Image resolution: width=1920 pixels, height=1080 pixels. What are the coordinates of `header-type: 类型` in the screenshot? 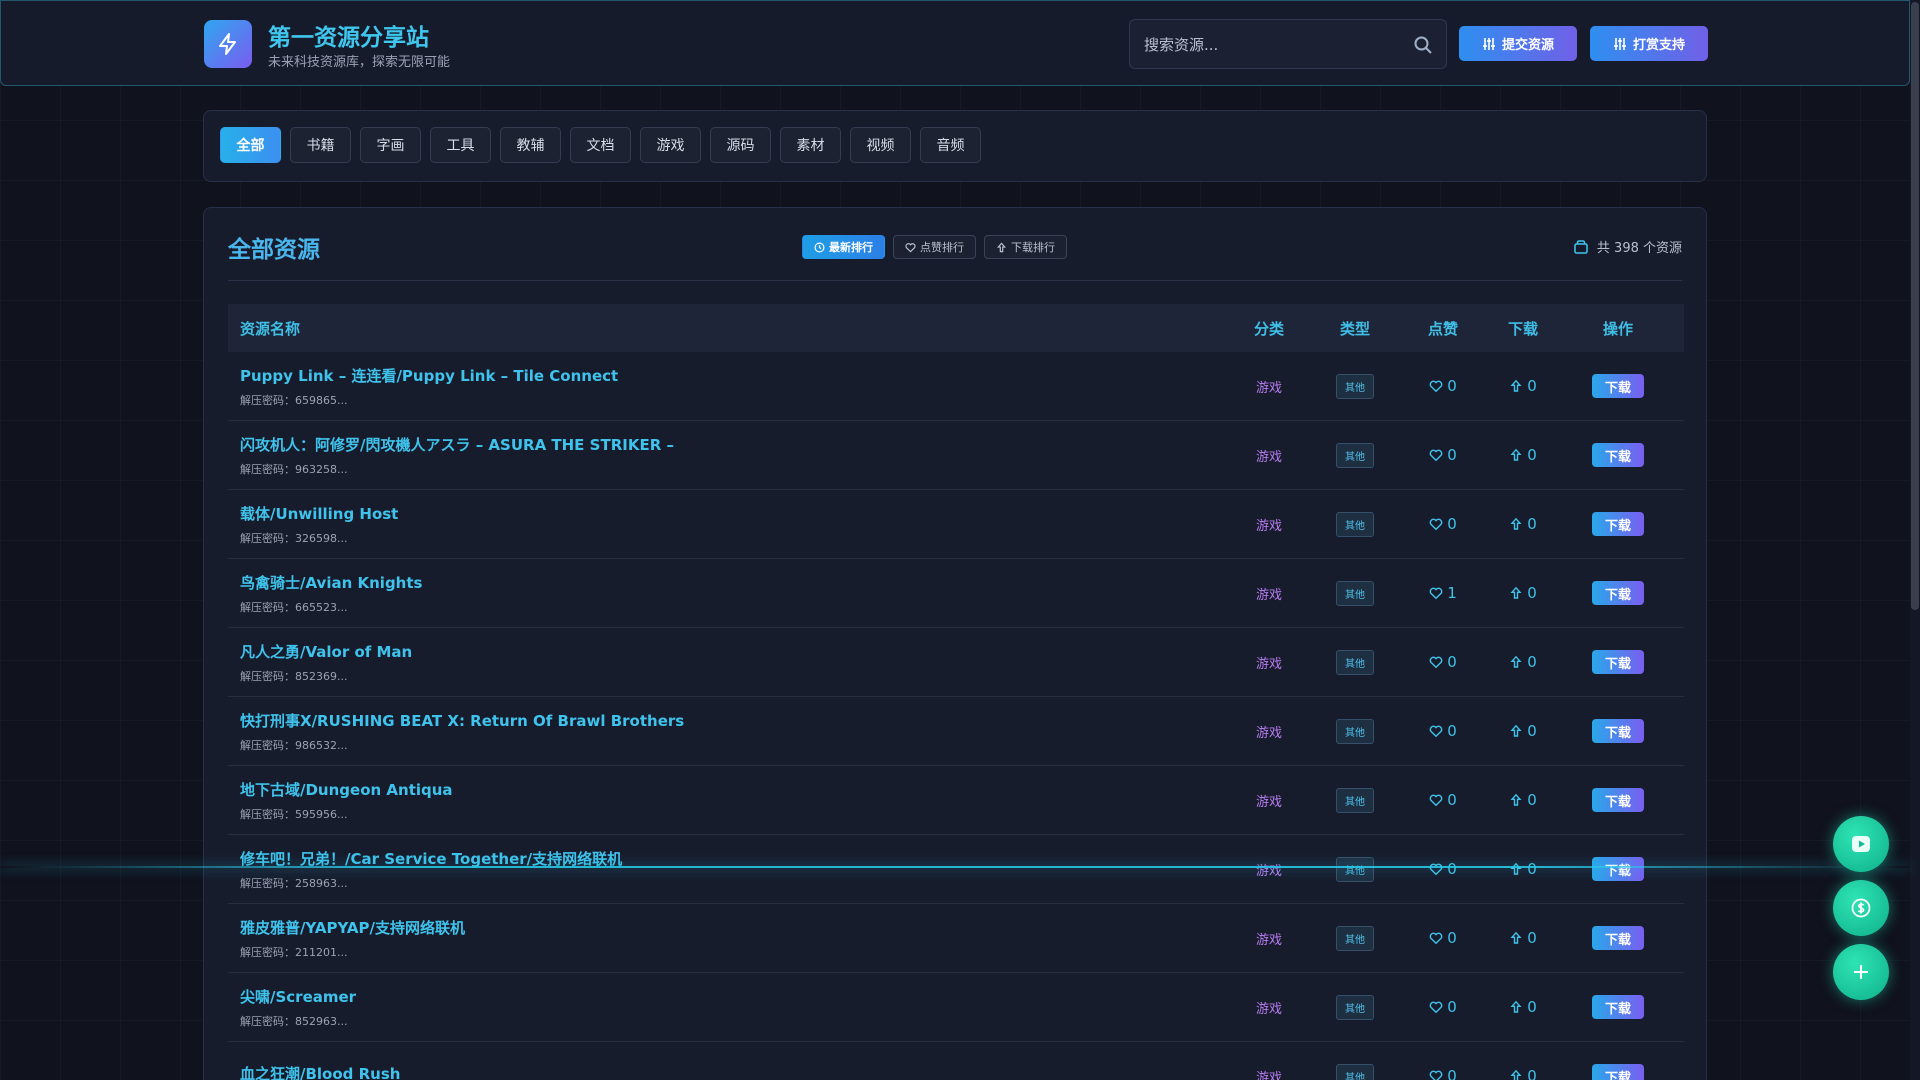 It's located at (1355, 328).